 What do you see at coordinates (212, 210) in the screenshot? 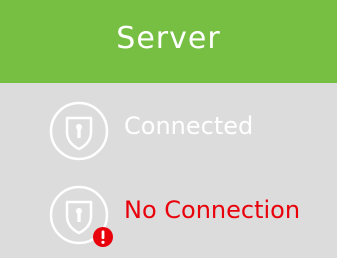
I see `status-label-no-connection: No Connection` at bounding box center [212, 210].